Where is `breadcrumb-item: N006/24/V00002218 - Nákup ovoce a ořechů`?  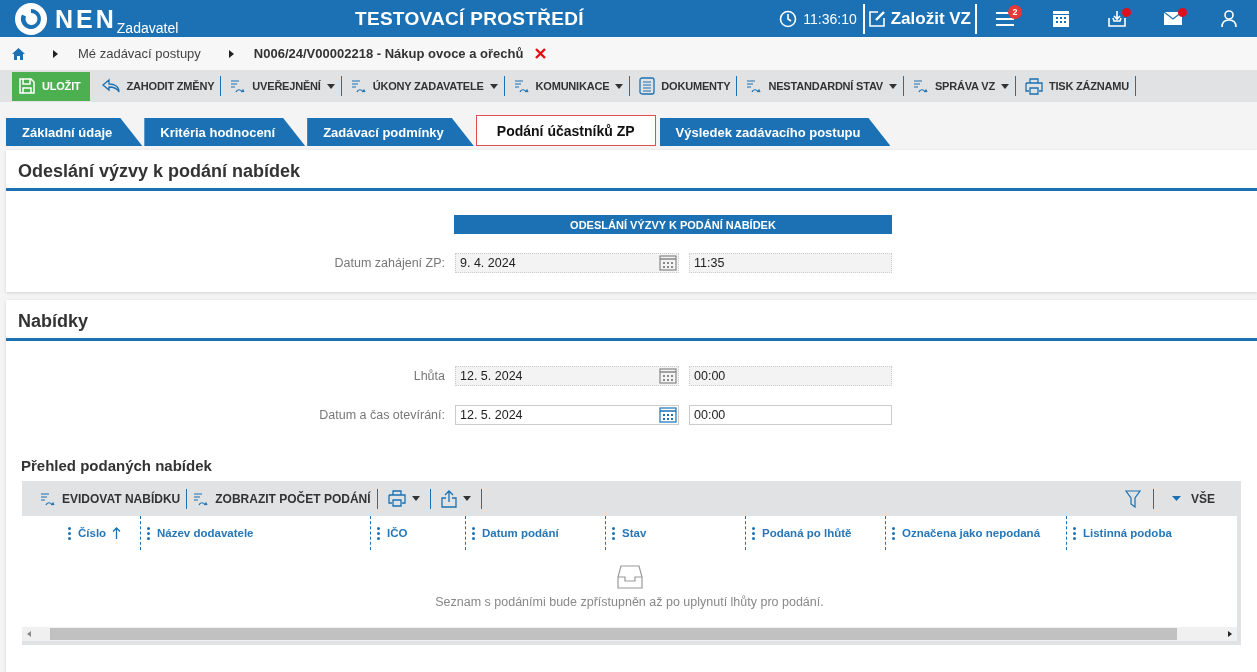
breadcrumb-item: N006/24/V00002218 - Nákup ovoce a ořechů is located at coordinates (388, 53).